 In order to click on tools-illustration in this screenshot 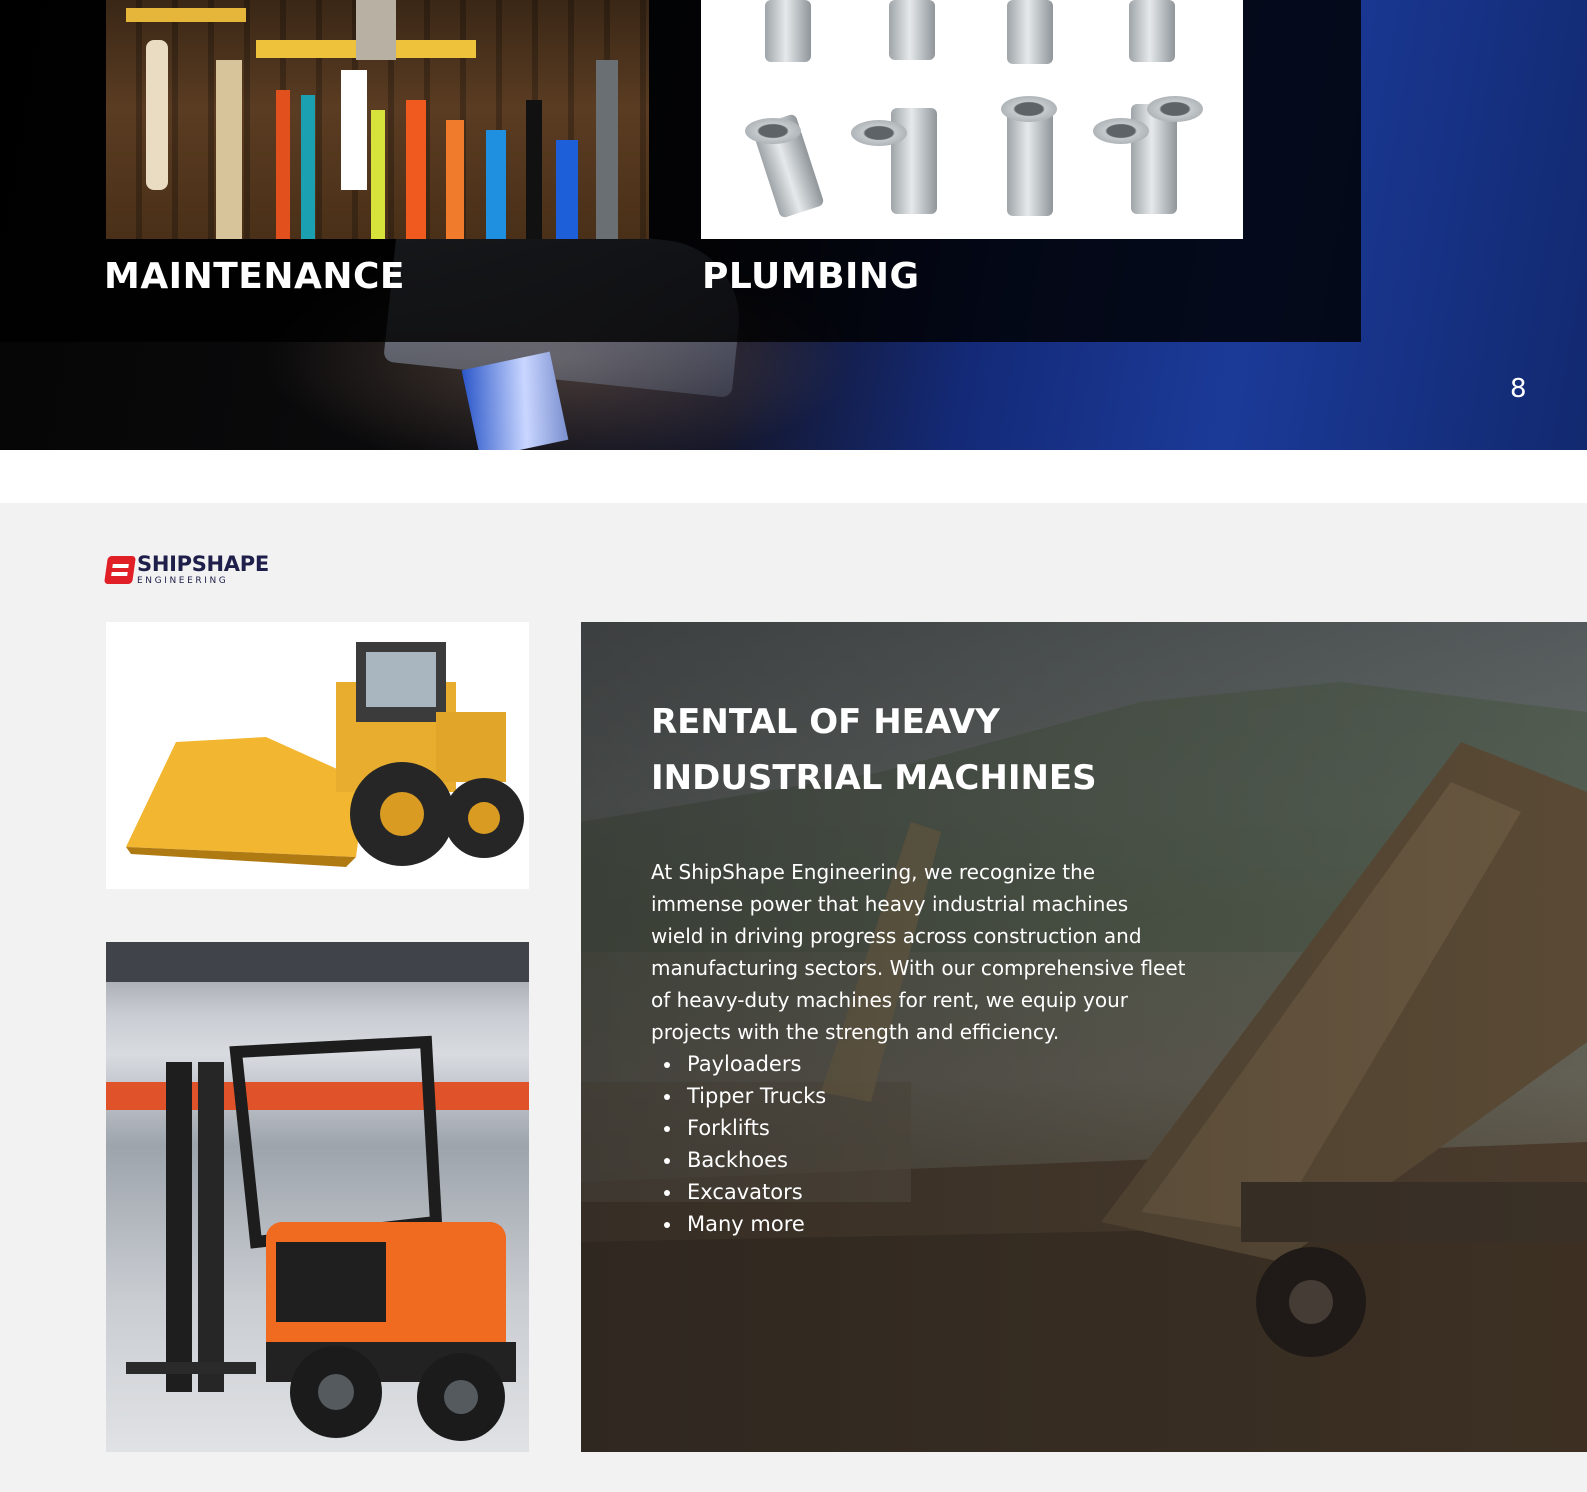, I will do `click(372, 119)`.